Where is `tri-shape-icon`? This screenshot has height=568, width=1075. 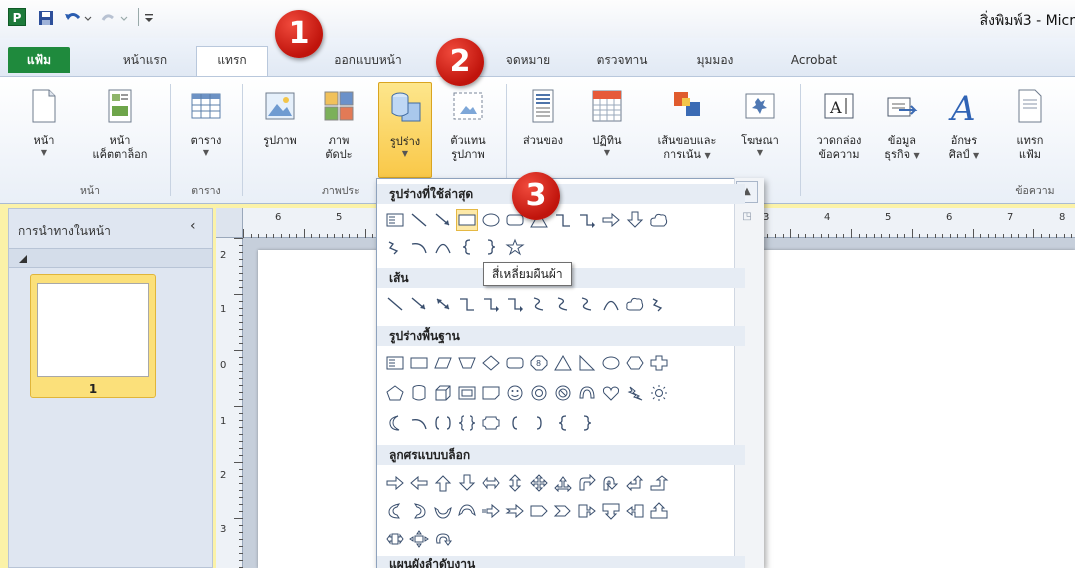
tri-shape-icon is located at coordinates (563, 363).